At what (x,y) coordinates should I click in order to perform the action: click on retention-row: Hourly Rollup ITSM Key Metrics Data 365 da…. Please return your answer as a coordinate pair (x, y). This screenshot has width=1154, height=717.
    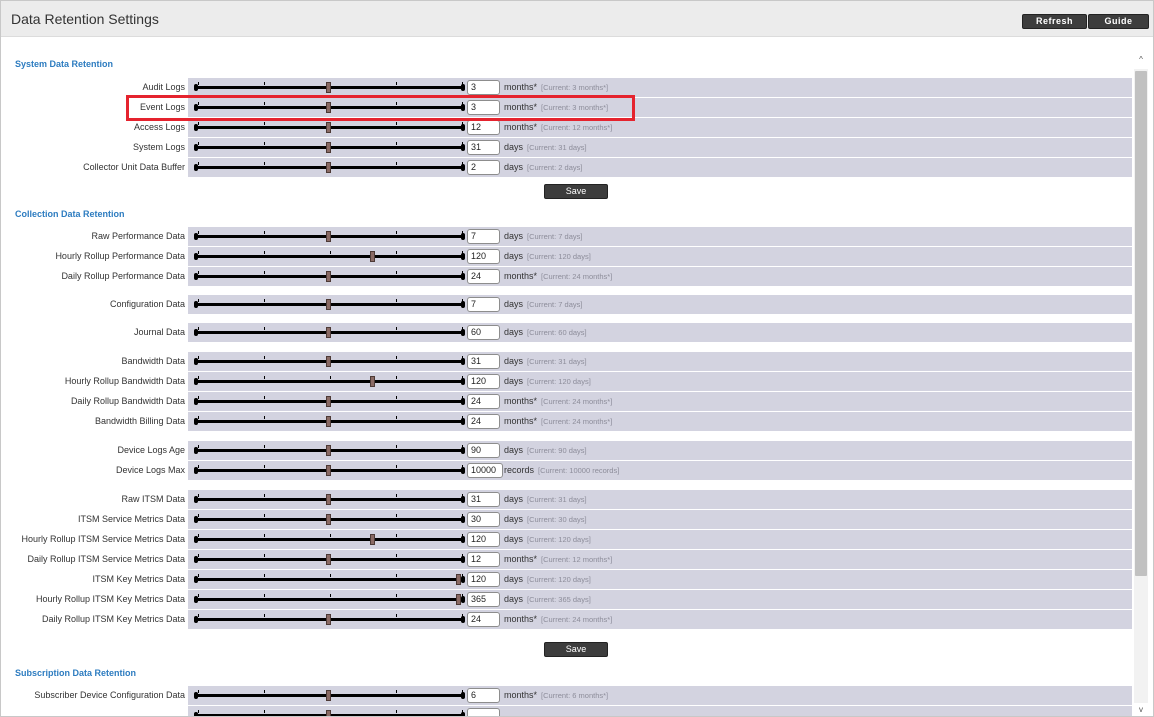
    Looking at the image, I should click on (569, 599).